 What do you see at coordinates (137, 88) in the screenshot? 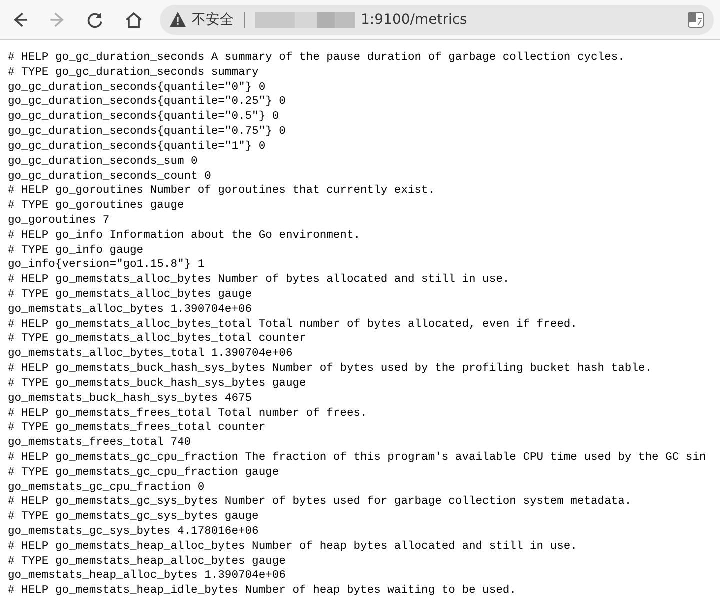
I see `text-line: go_gc_duration_seconds{quantile="0"} 0` at bounding box center [137, 88].